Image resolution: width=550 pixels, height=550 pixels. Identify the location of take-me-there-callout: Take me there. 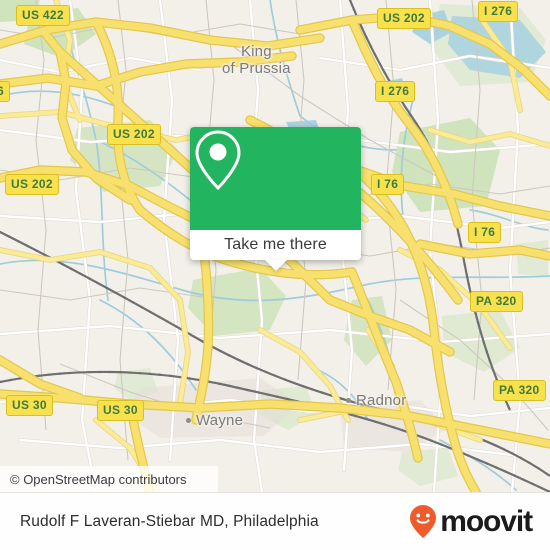
(275, 199).